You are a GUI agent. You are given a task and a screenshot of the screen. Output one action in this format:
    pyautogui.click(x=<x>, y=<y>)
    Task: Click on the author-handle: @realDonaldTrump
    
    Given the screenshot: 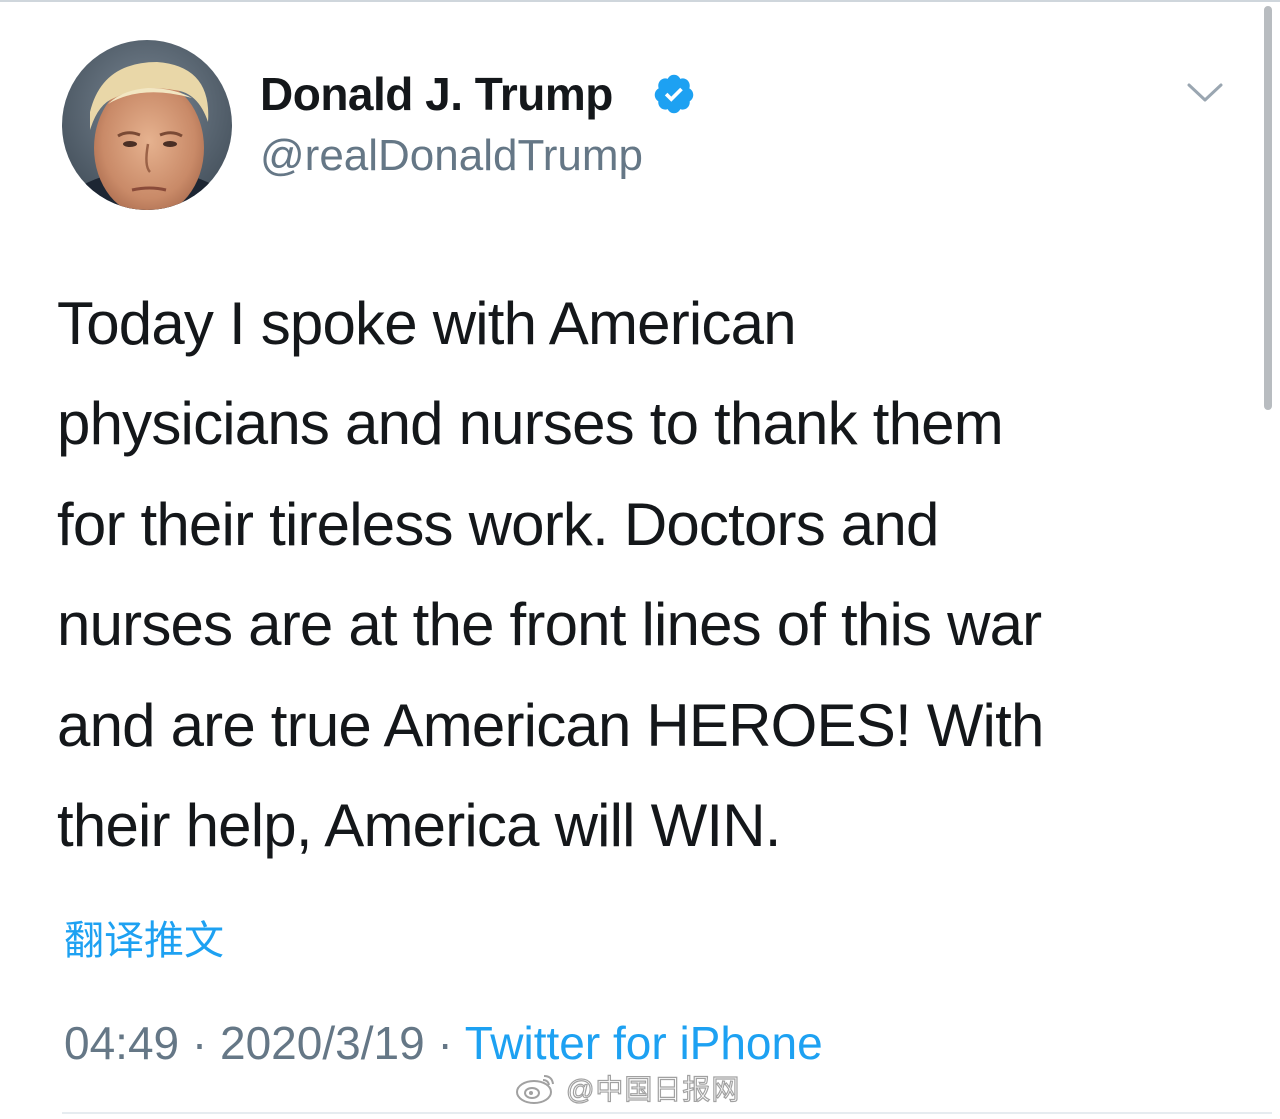 What is the action you would take?
    pyautogui.click(x=451, y=156)
    